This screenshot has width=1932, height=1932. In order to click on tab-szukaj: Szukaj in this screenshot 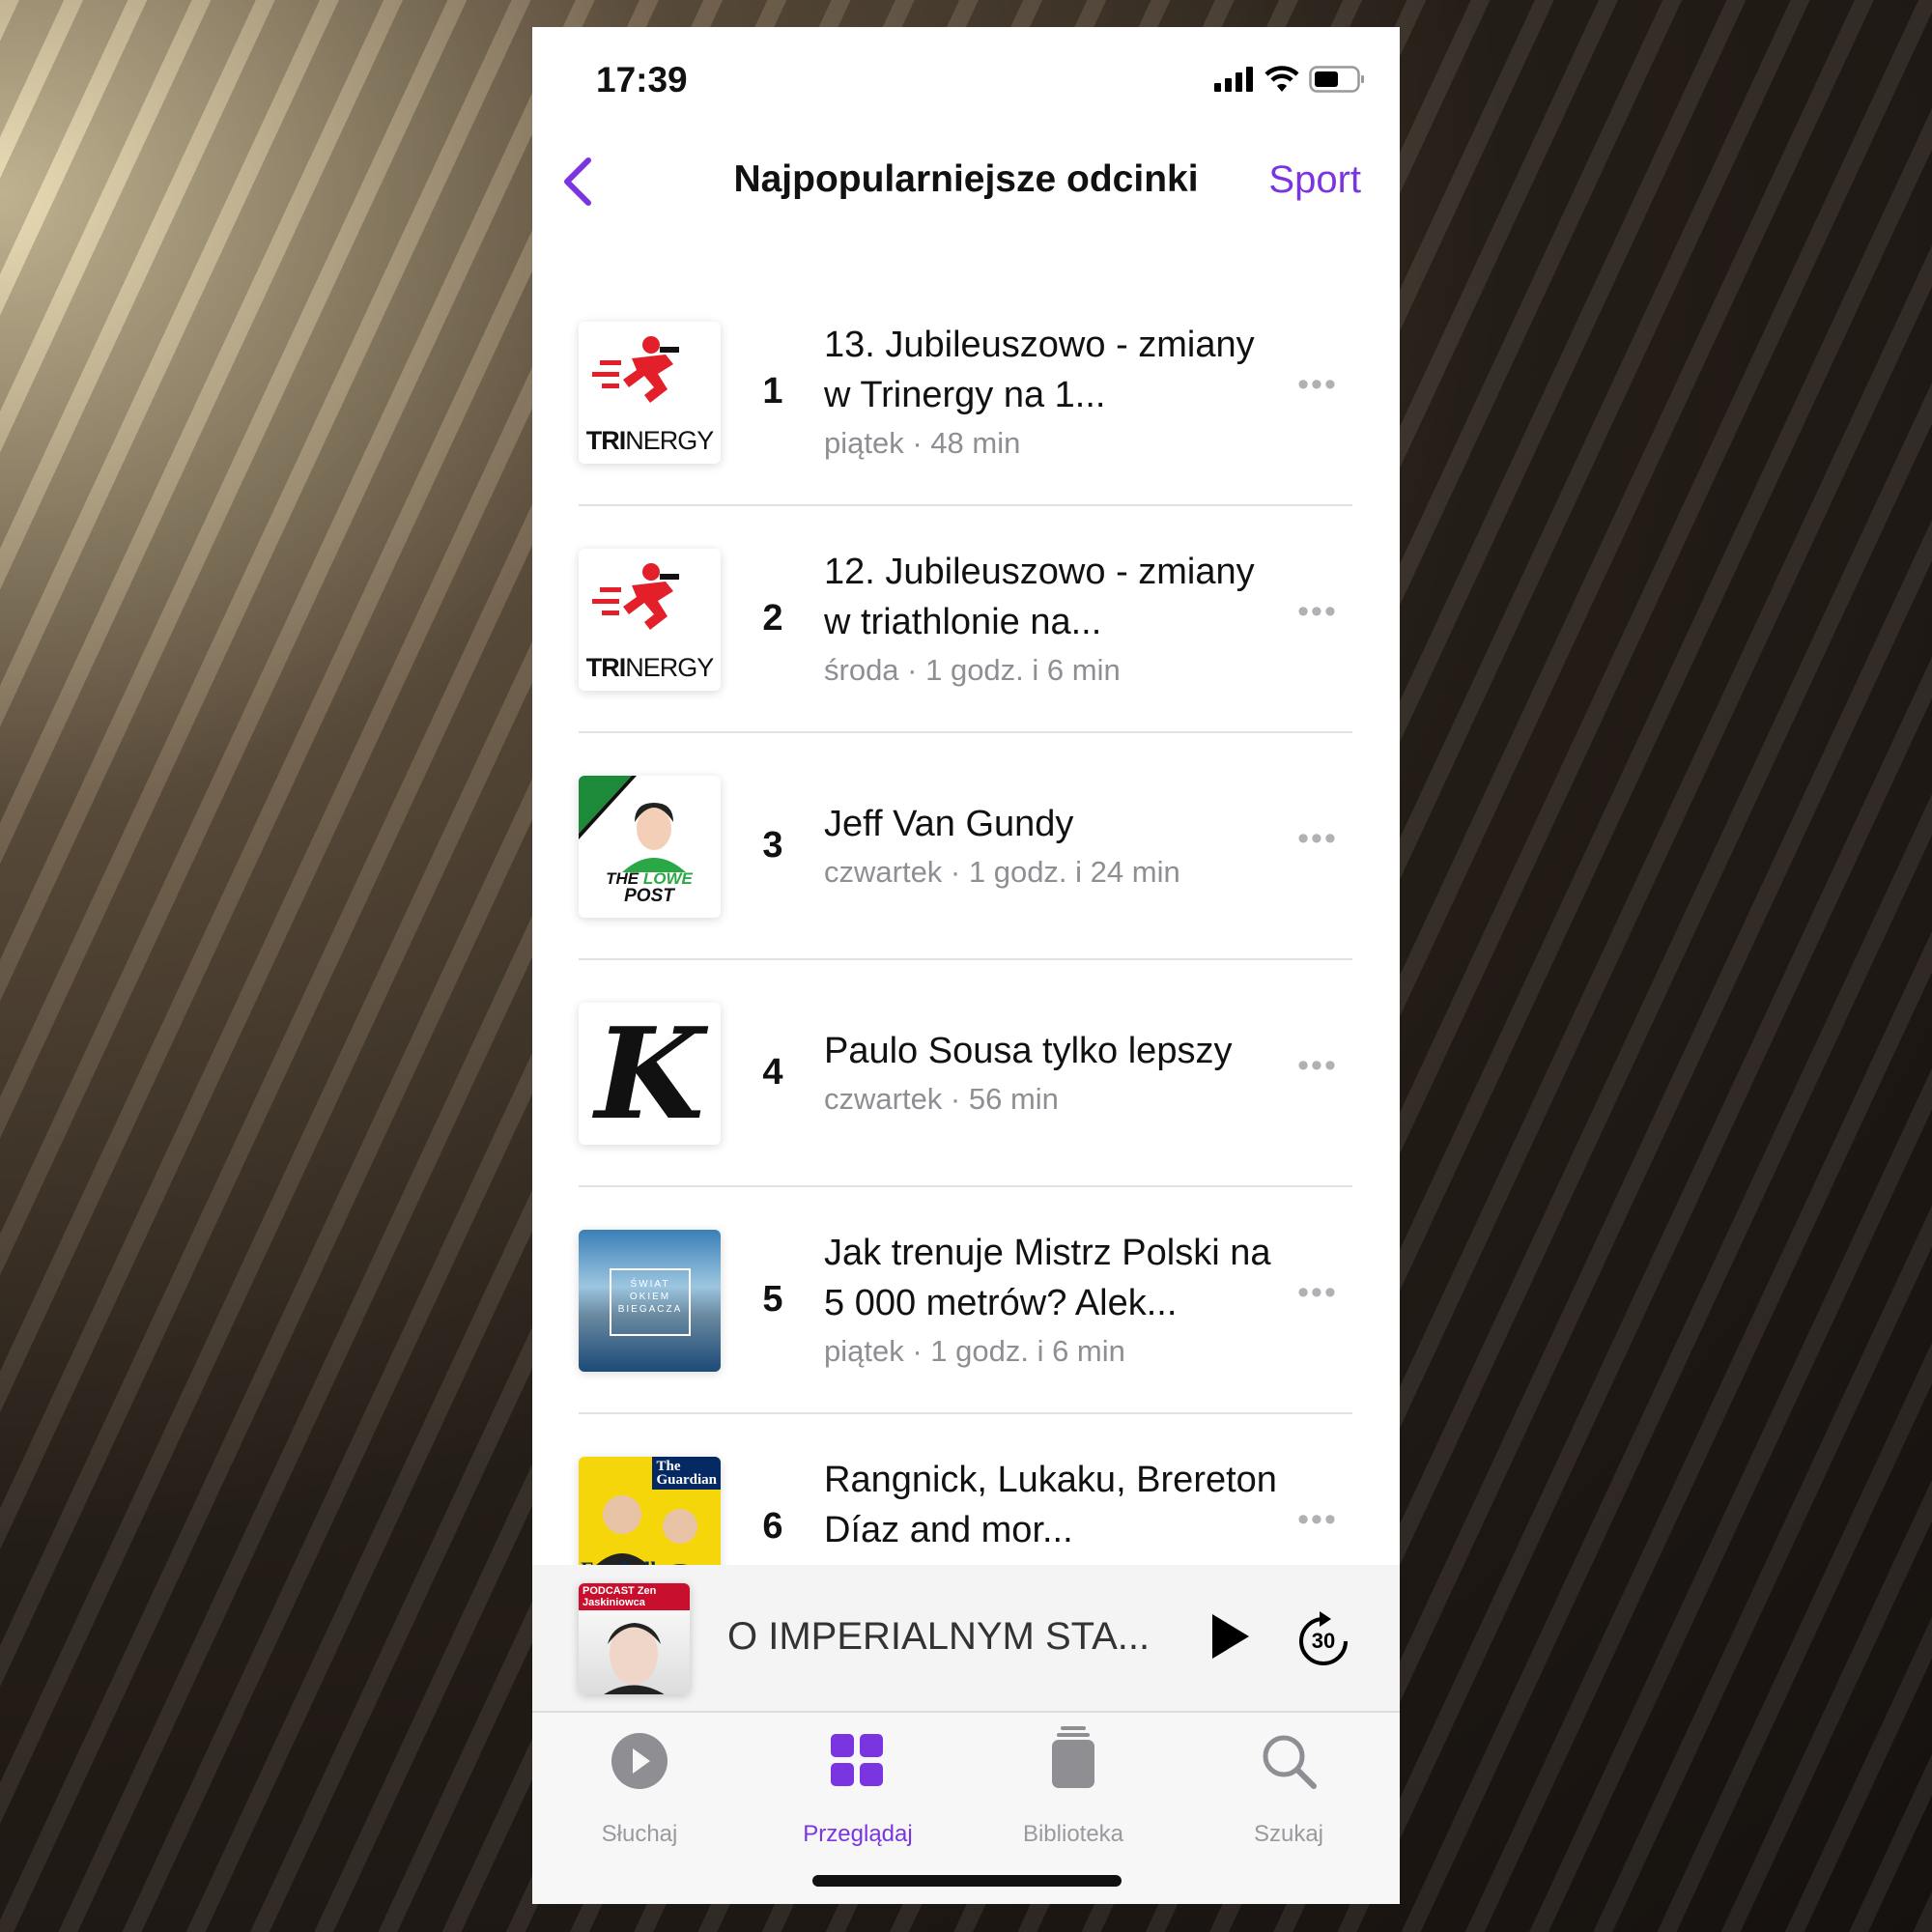, I will do `click(1288, 1780)`.